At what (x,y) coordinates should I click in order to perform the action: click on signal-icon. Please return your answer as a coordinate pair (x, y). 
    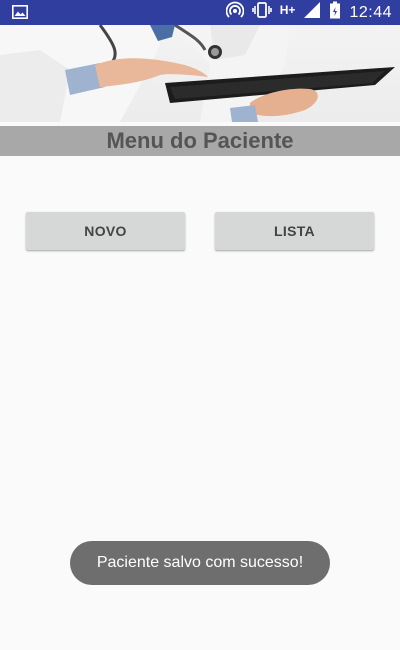
    Looking at the image, I should click on (312, 12).